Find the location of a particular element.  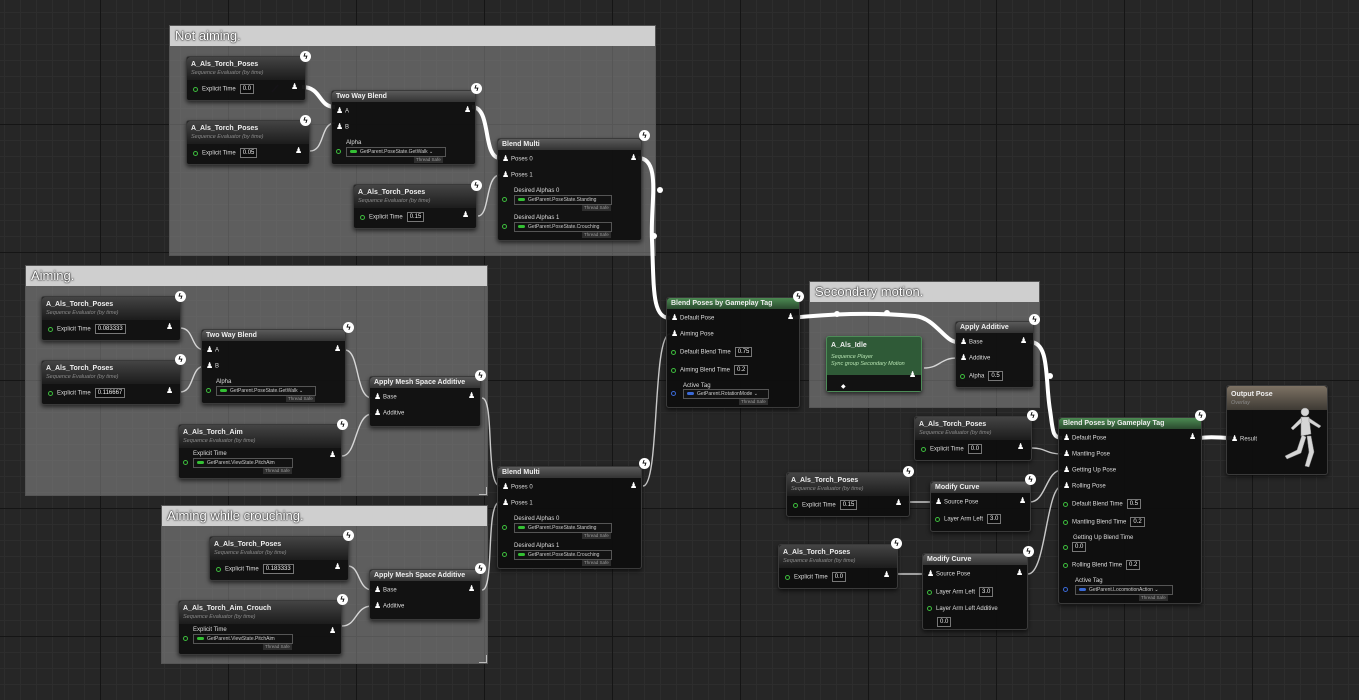

binding-dropdown: GetParent.PoseState.GetWalk ⌄ is located at coordinates (396, 152).